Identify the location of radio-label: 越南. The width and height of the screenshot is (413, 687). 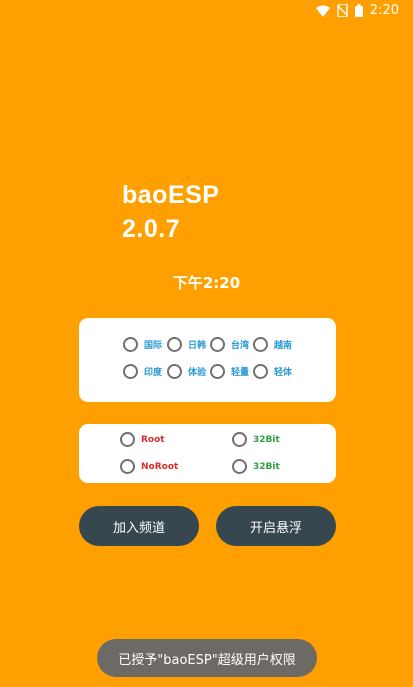
(283, 346).